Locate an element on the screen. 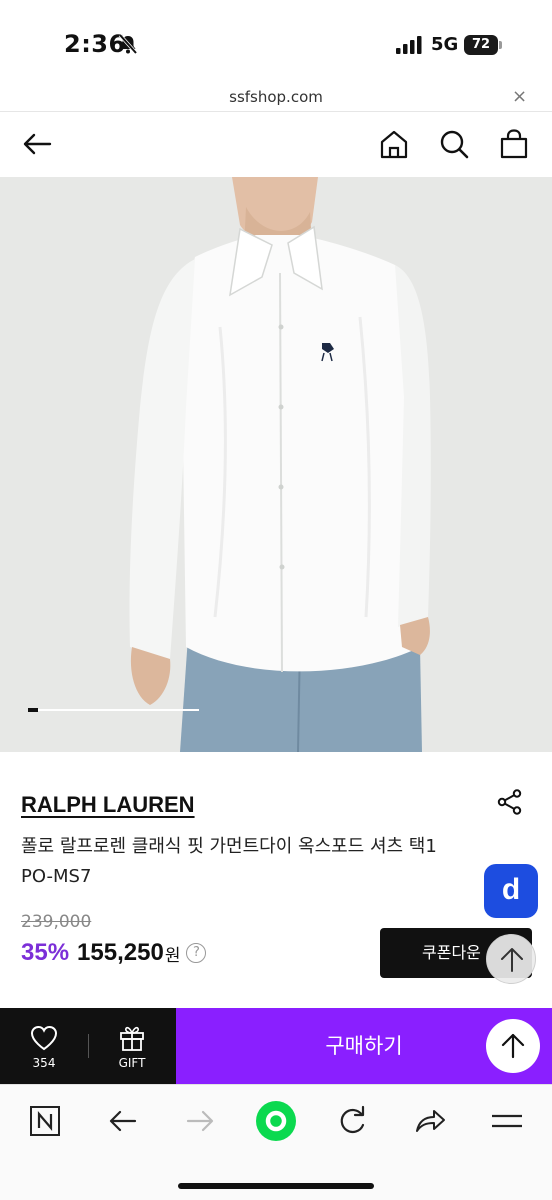  browser-toolbar is located at coordinates (276, 1142).